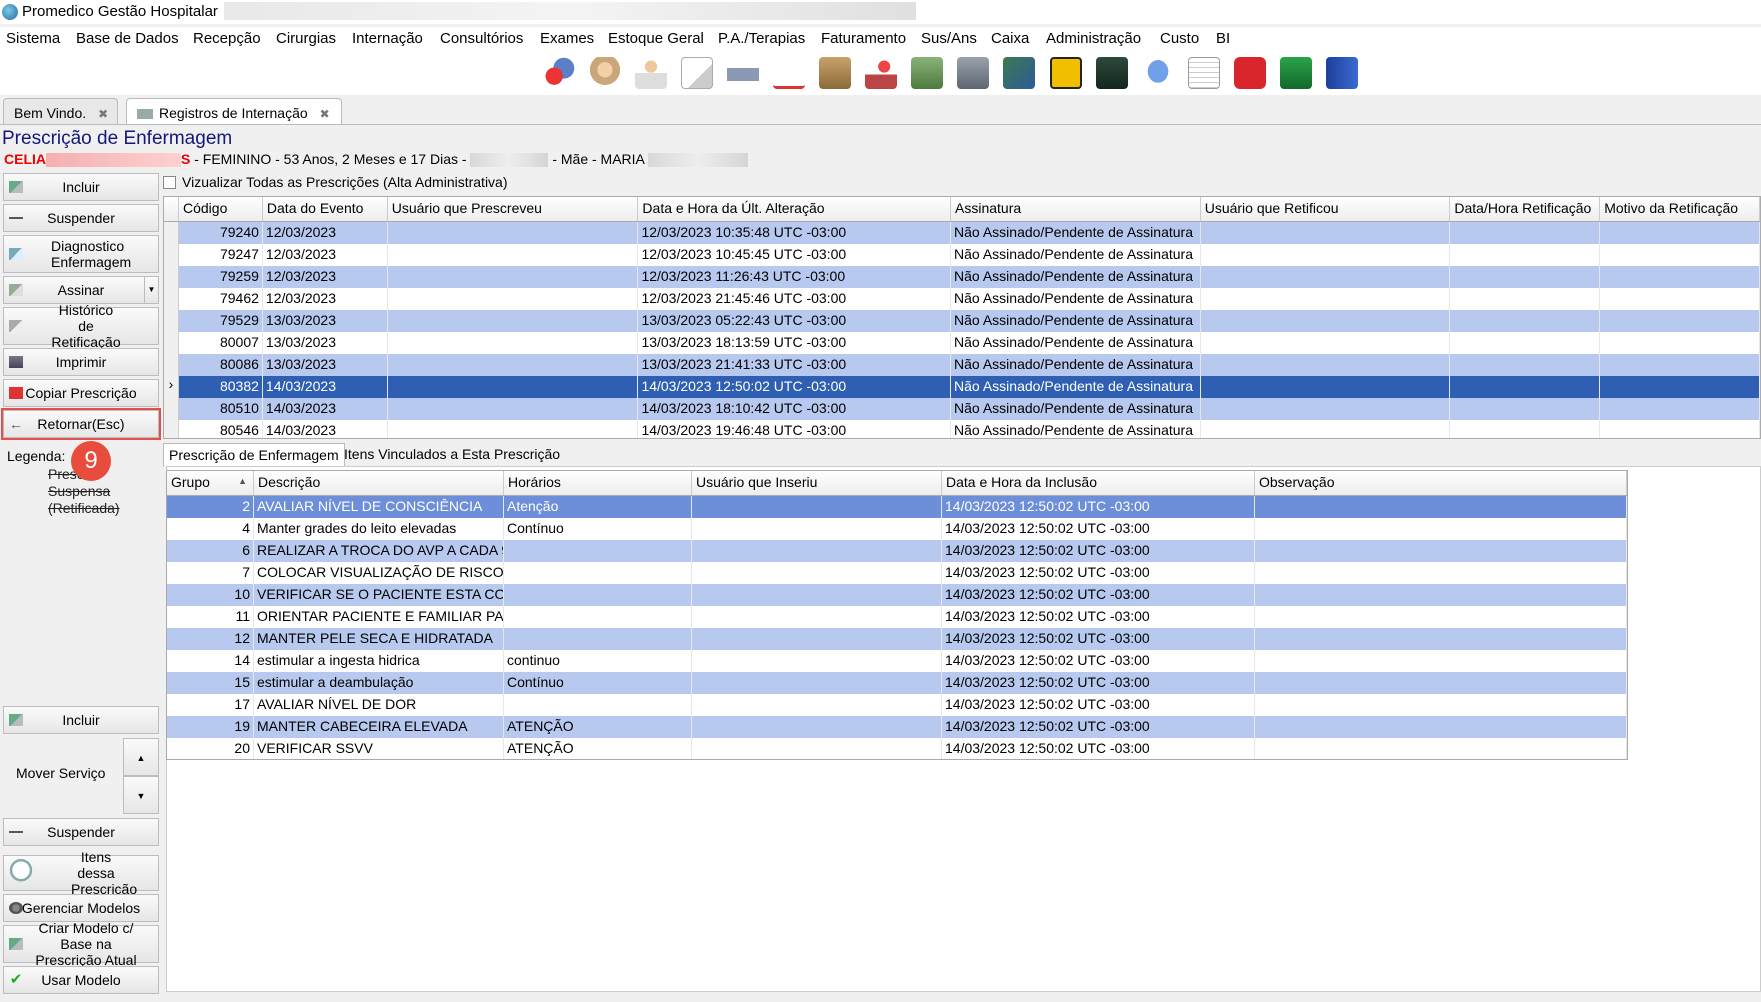  Describe the element at coordinates (949, 38) in the screenshot. I see `menu-sus-ans: Sus/Ans` at that location.